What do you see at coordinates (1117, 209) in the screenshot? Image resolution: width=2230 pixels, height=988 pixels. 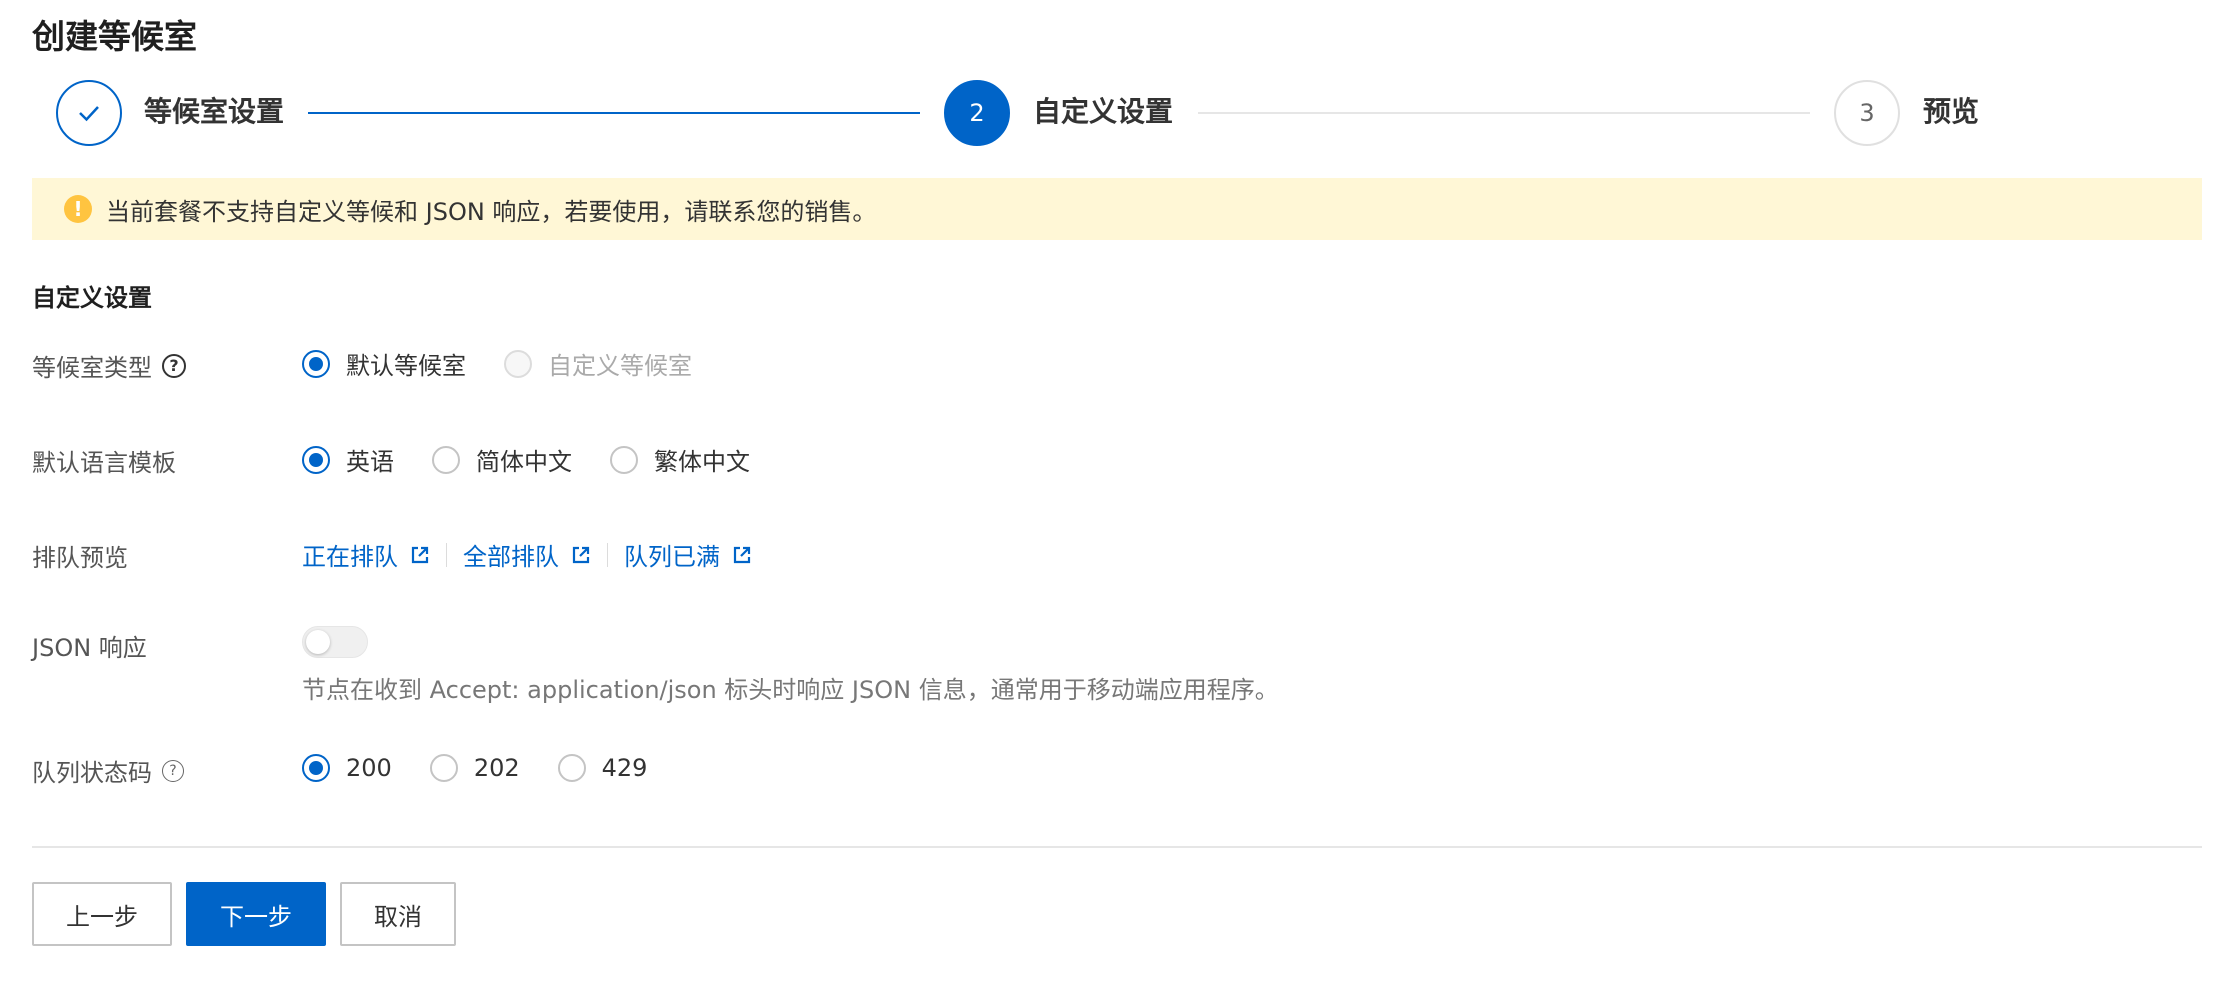 I see `plan-warning-alert: ! 当前套餐不支持自定义等候和 JSON 响应，若要使用，请联系您的销售。` at bounding box center [1117, 209].